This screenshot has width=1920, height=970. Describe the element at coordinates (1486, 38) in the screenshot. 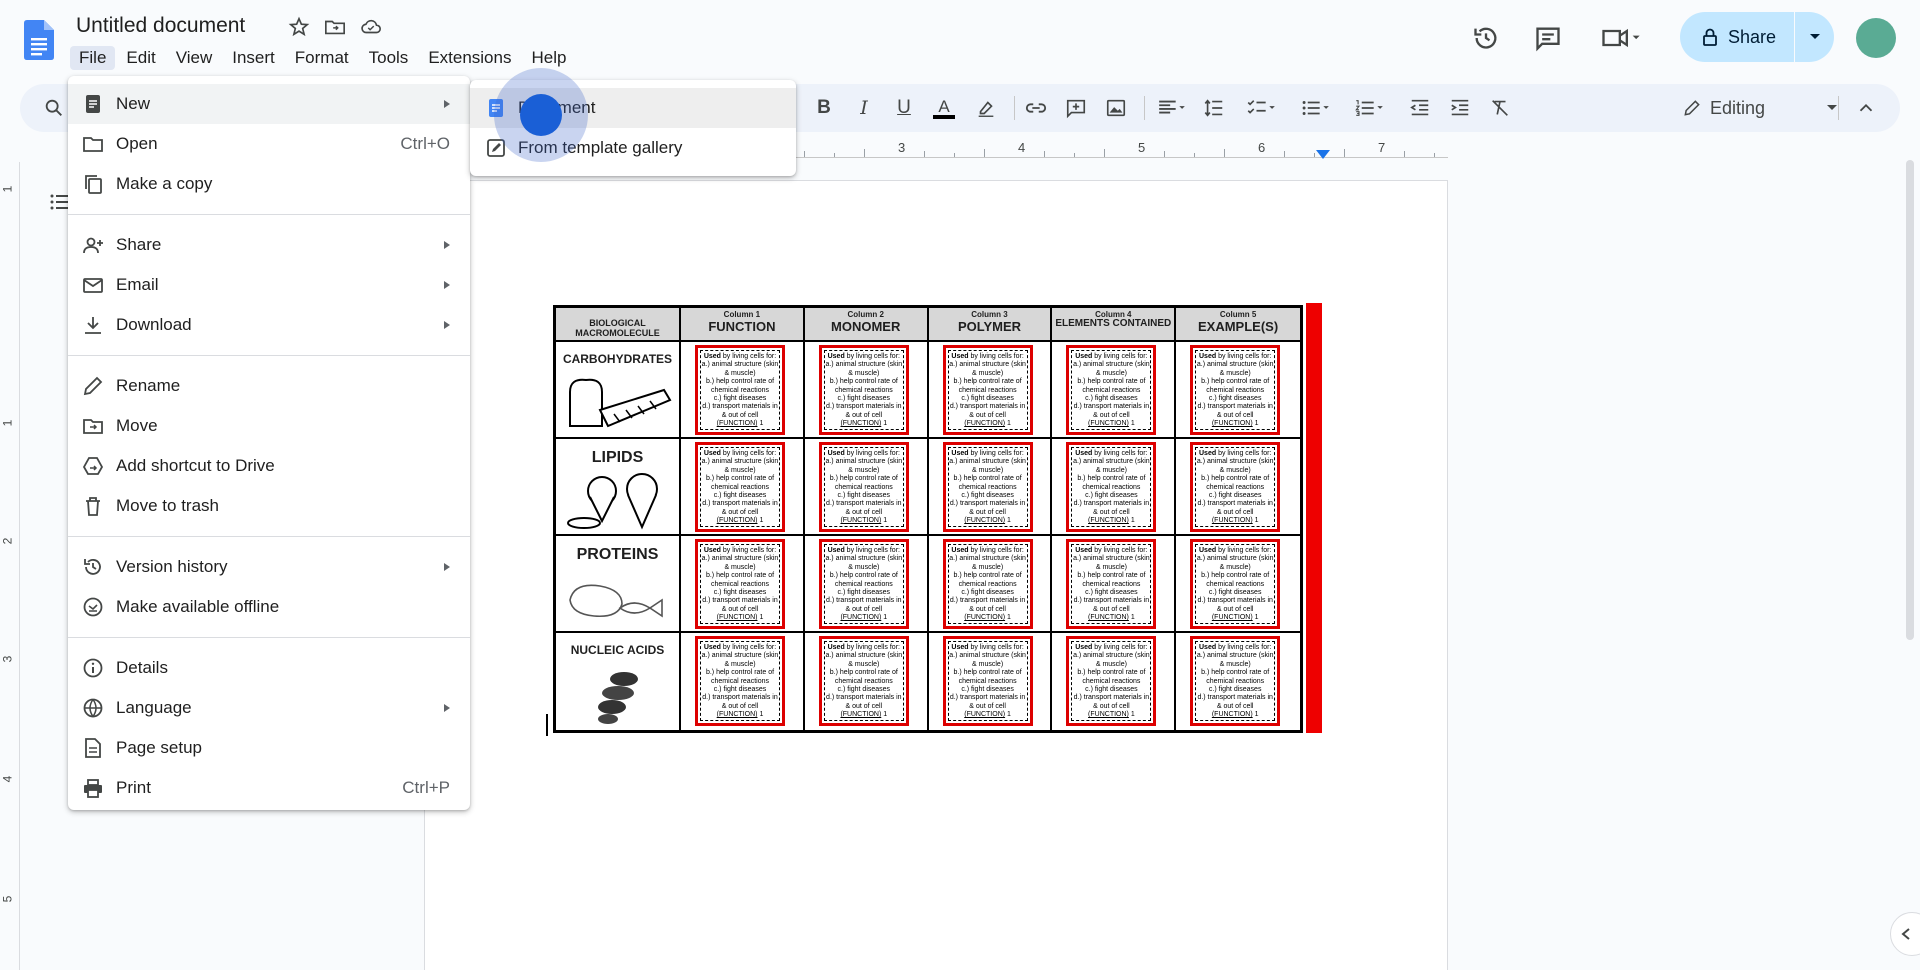

I see `version-history-icon` at that location.